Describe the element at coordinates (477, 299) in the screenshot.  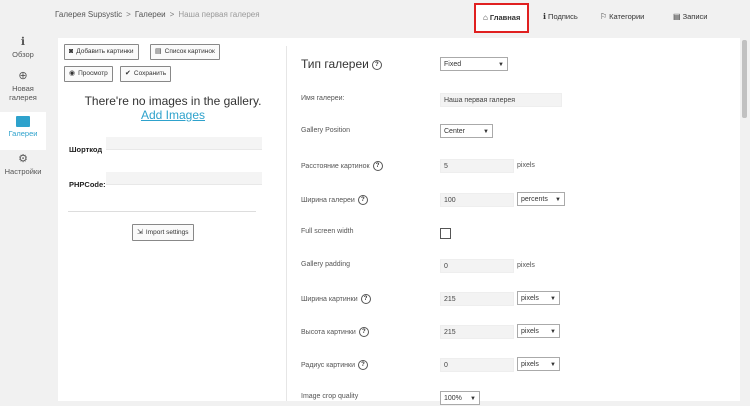
I see `image-width-input: 215` at that location.